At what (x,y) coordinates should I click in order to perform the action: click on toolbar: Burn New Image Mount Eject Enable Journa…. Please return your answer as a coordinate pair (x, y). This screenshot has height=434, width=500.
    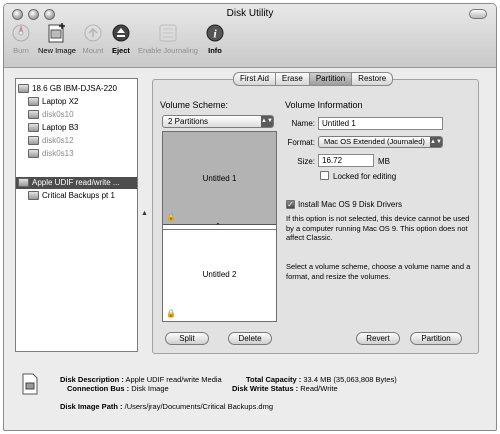
    Looking at the image, I should click on (121, 38).